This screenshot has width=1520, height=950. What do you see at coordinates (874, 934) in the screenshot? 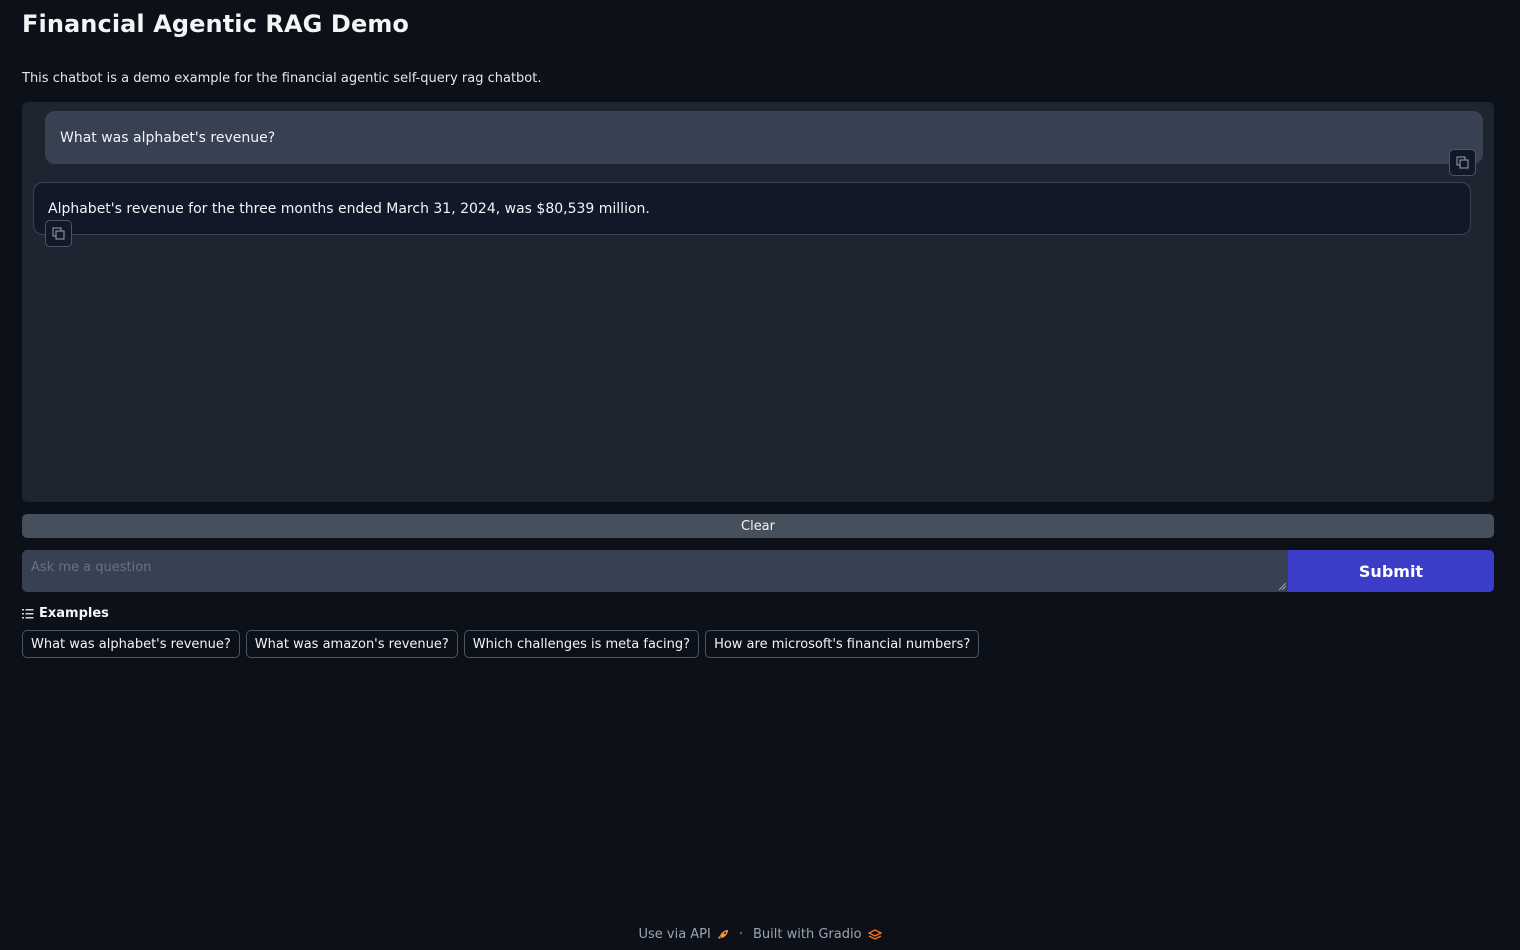
I see `gradio-logo-icon` at bounding box center [874, 934].